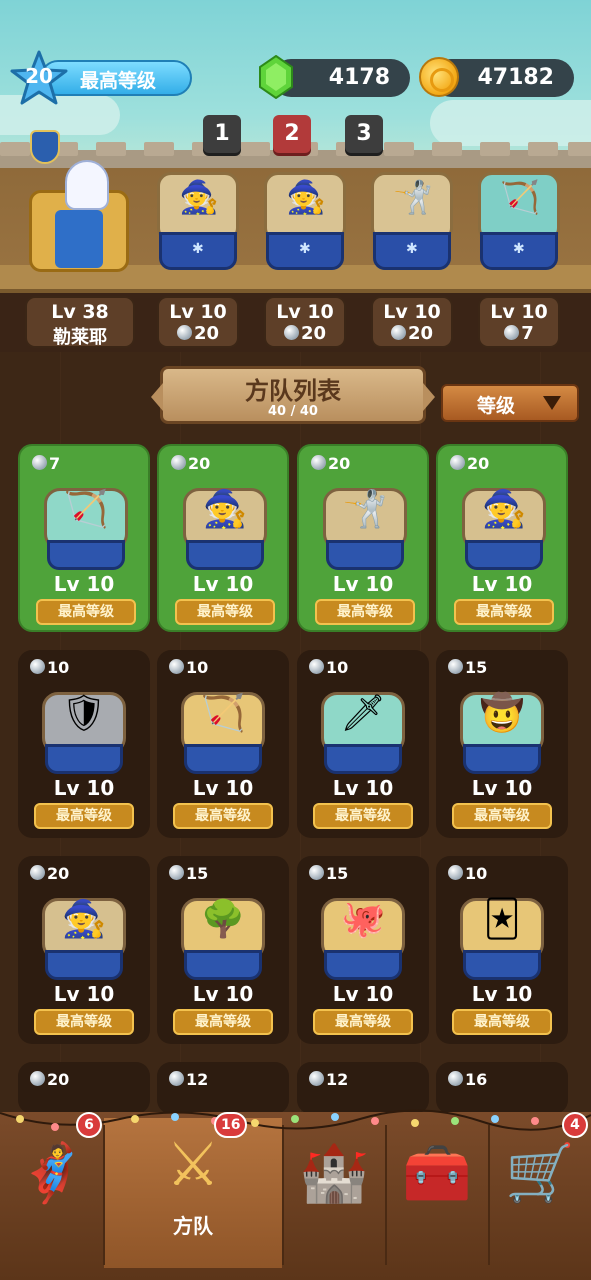 The height and width of the screenshot is (1280, 591). I want to click on sort-dropdown: 等级, so click(510, 403).